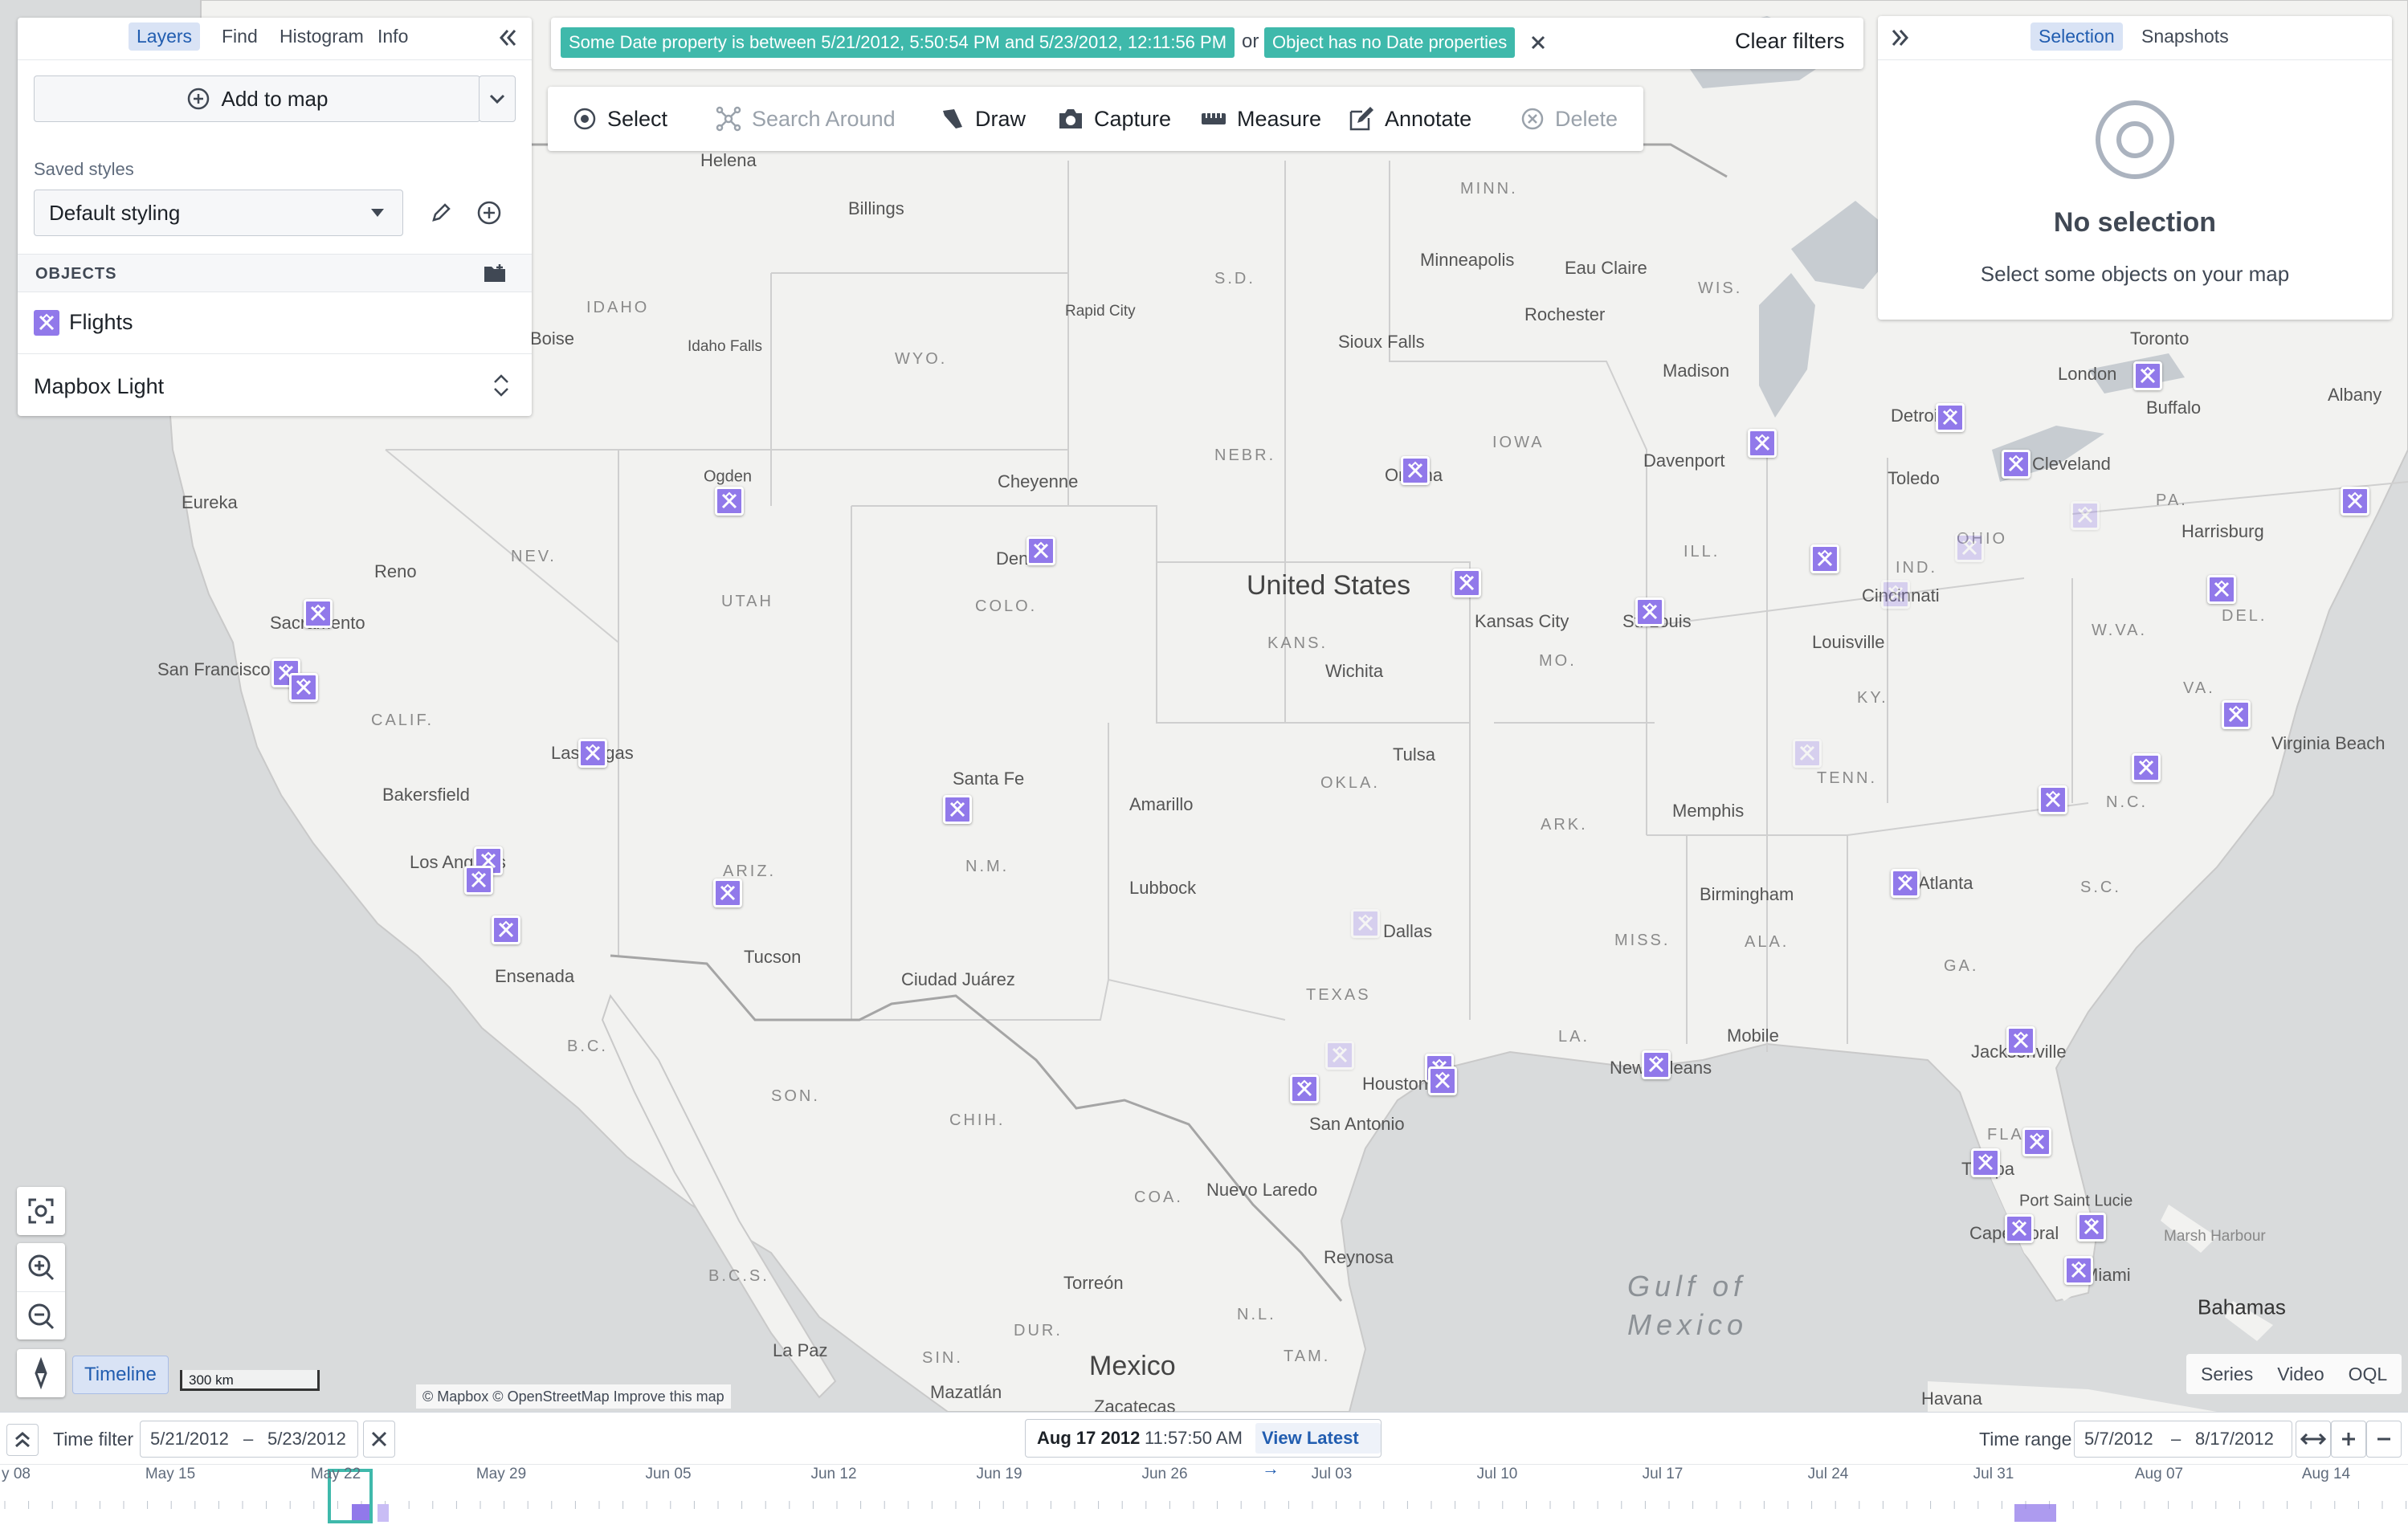 The width and height of the screenshot is (2408, 1525). I want to click on delete-tool-button: Delete, so click(1569, 119).